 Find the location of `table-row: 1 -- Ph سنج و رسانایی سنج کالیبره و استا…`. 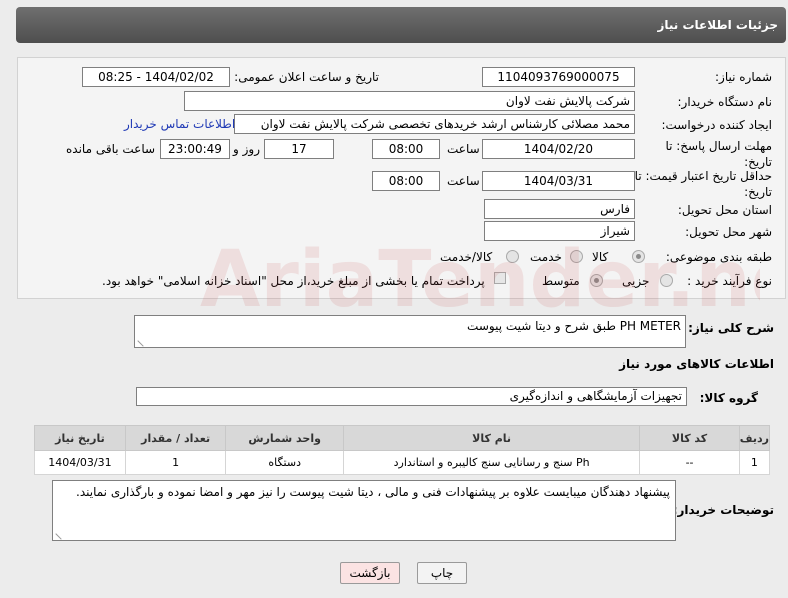

table-row: 1 -- Ph سنج و رسانایی سنج کالیبره و استا… is located at coordinates (402, 462).